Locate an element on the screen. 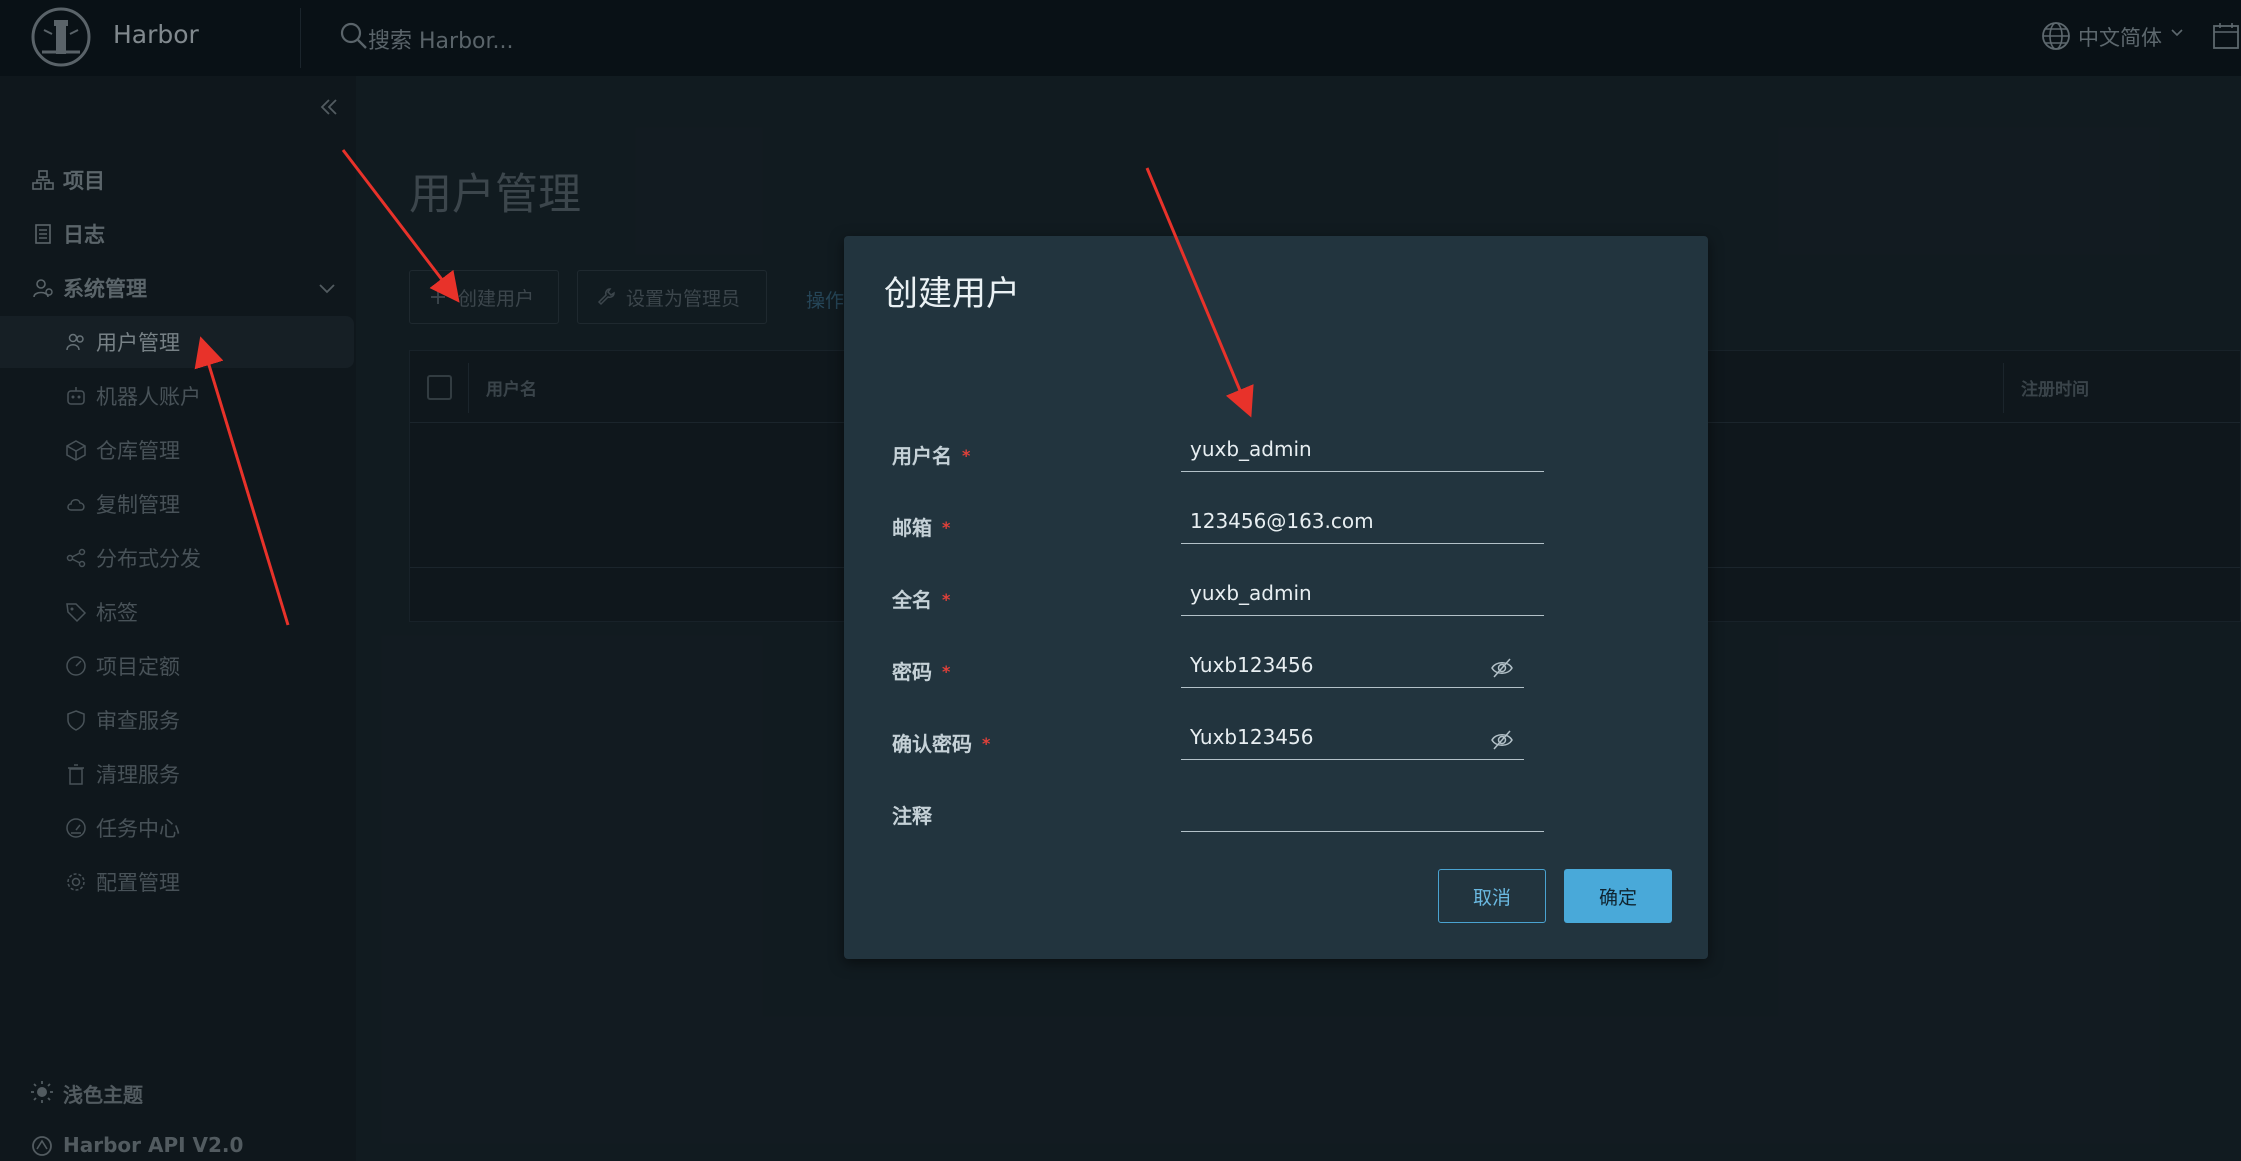  password-label: 密码 * is located at coordinates (921, 670).